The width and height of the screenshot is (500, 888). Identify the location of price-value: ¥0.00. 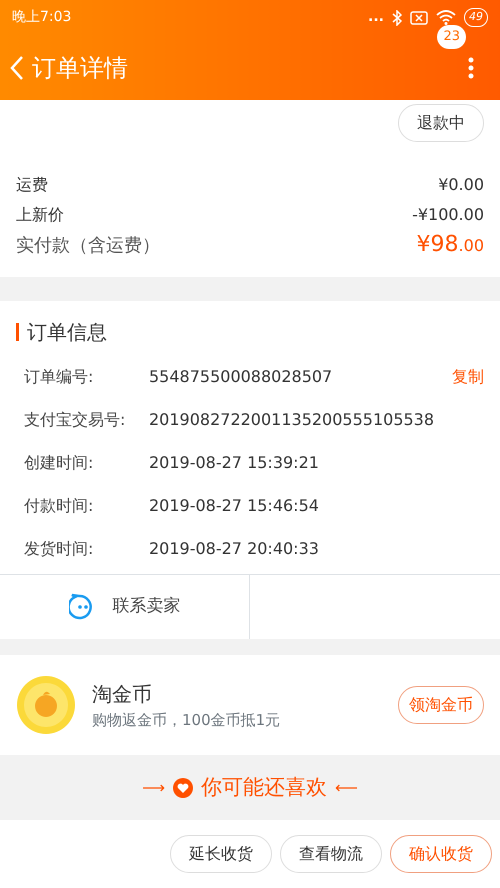
(461, 185).